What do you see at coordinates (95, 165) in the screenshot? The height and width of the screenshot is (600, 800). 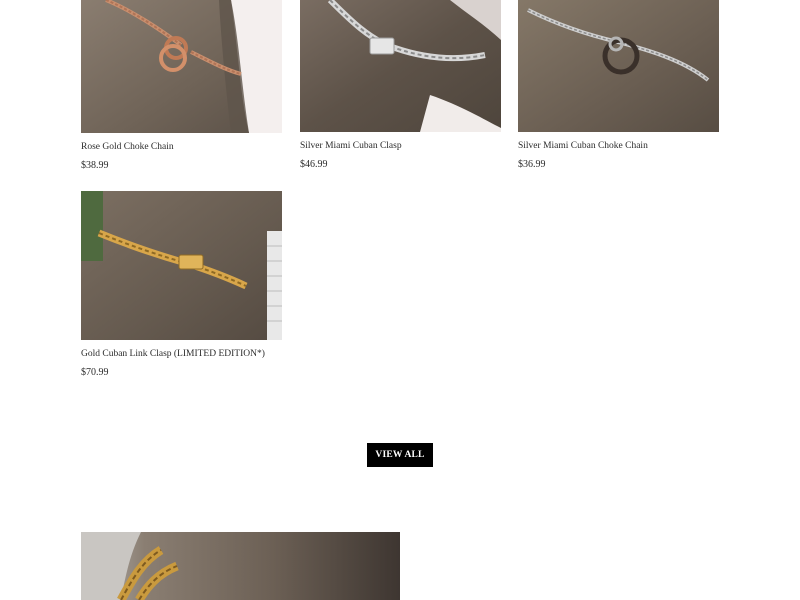 I see `product-price: $38.99` at bounding box center [95, 165].